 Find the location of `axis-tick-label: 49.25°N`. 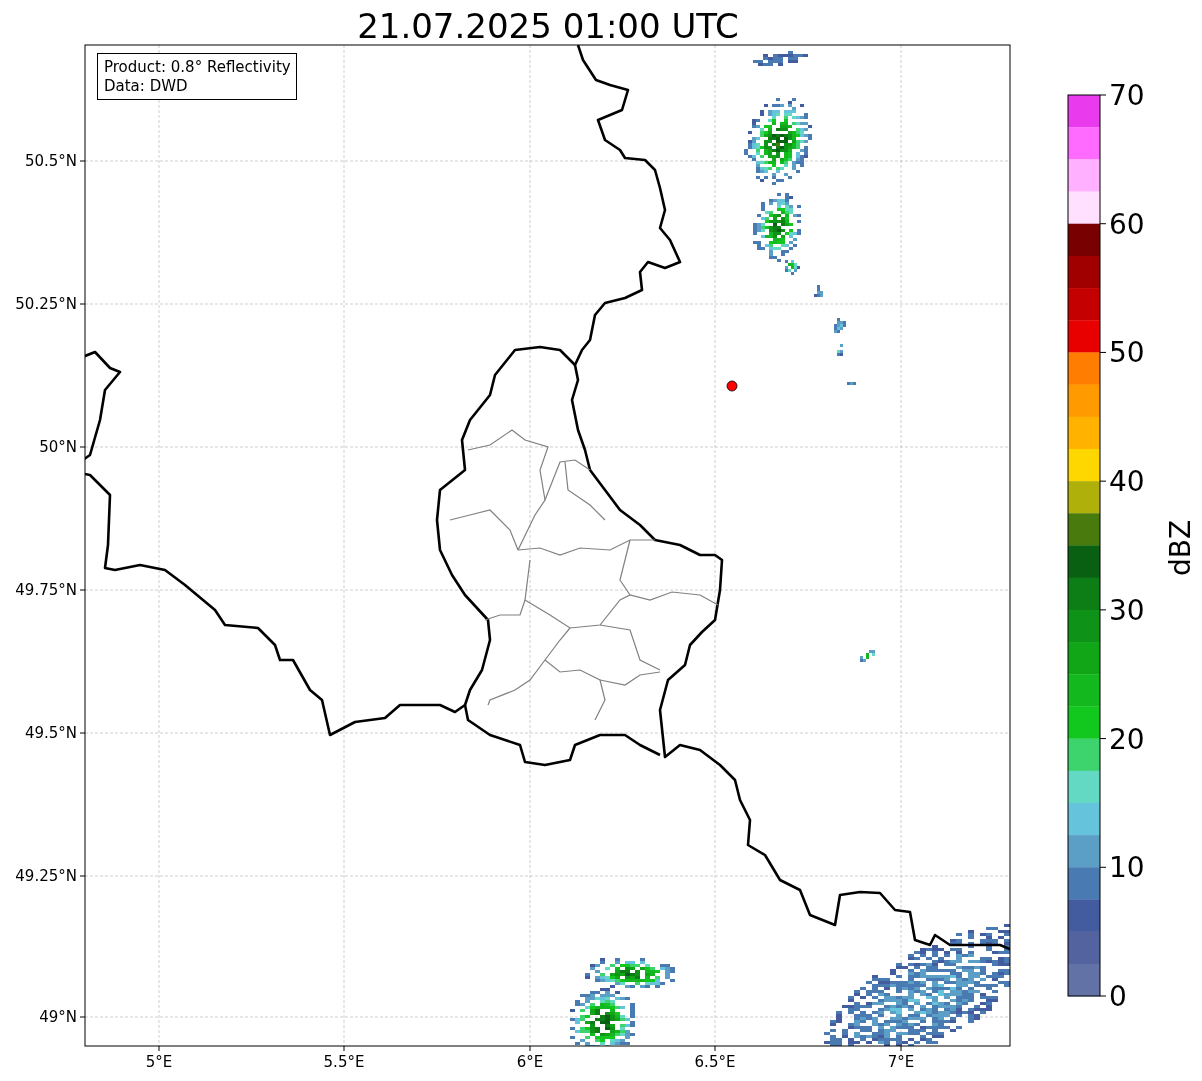

axis-tick-label: 49.25°N is located at coordinates (46, 876).